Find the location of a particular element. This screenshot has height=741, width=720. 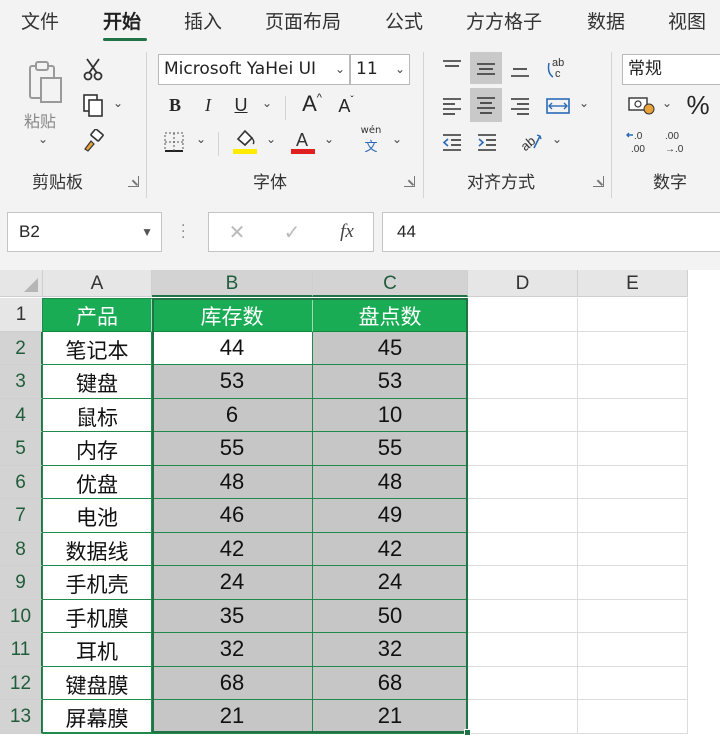

more-options-icon: · · · is located at coordinates (183, 232).